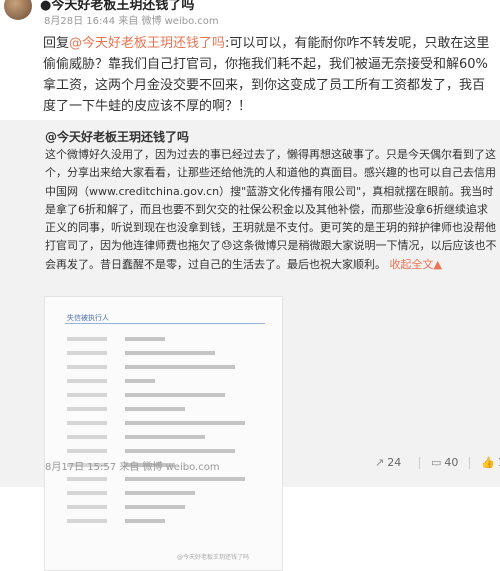 The image size is (500, 571). I want to click on like-button: 👍1, so click(490, 462).